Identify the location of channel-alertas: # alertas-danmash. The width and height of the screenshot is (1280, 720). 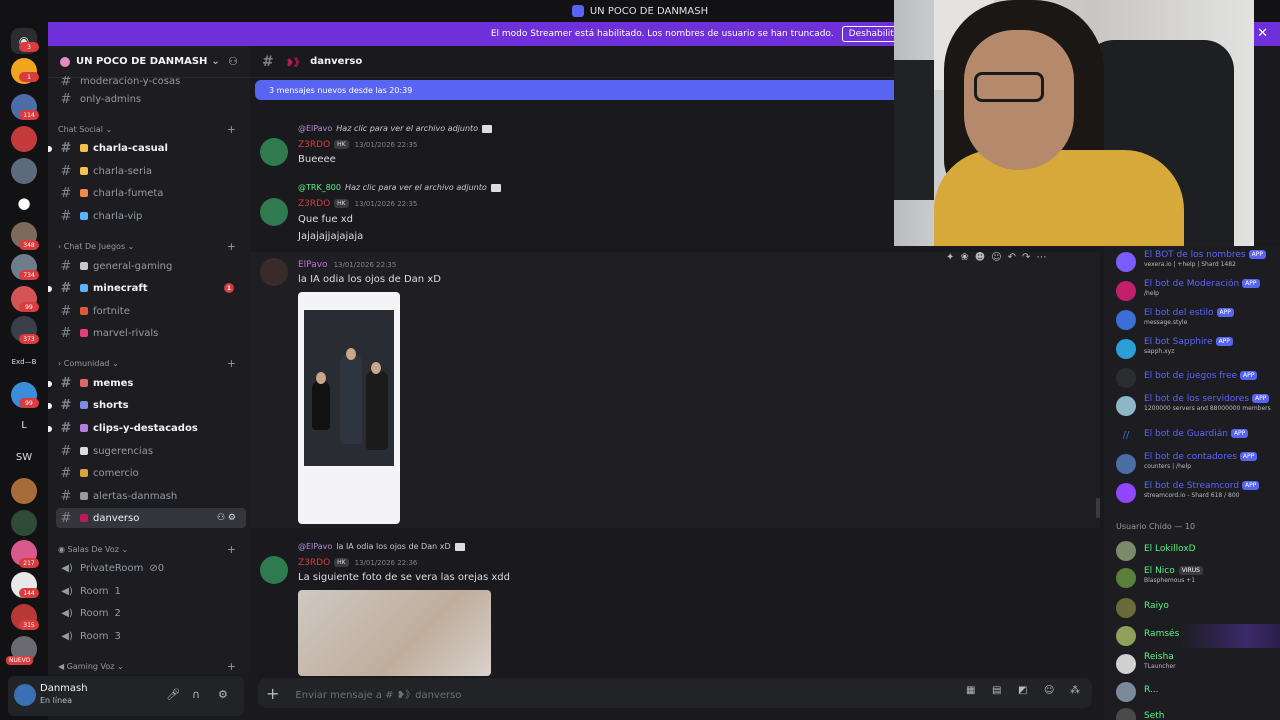
(151, 496).